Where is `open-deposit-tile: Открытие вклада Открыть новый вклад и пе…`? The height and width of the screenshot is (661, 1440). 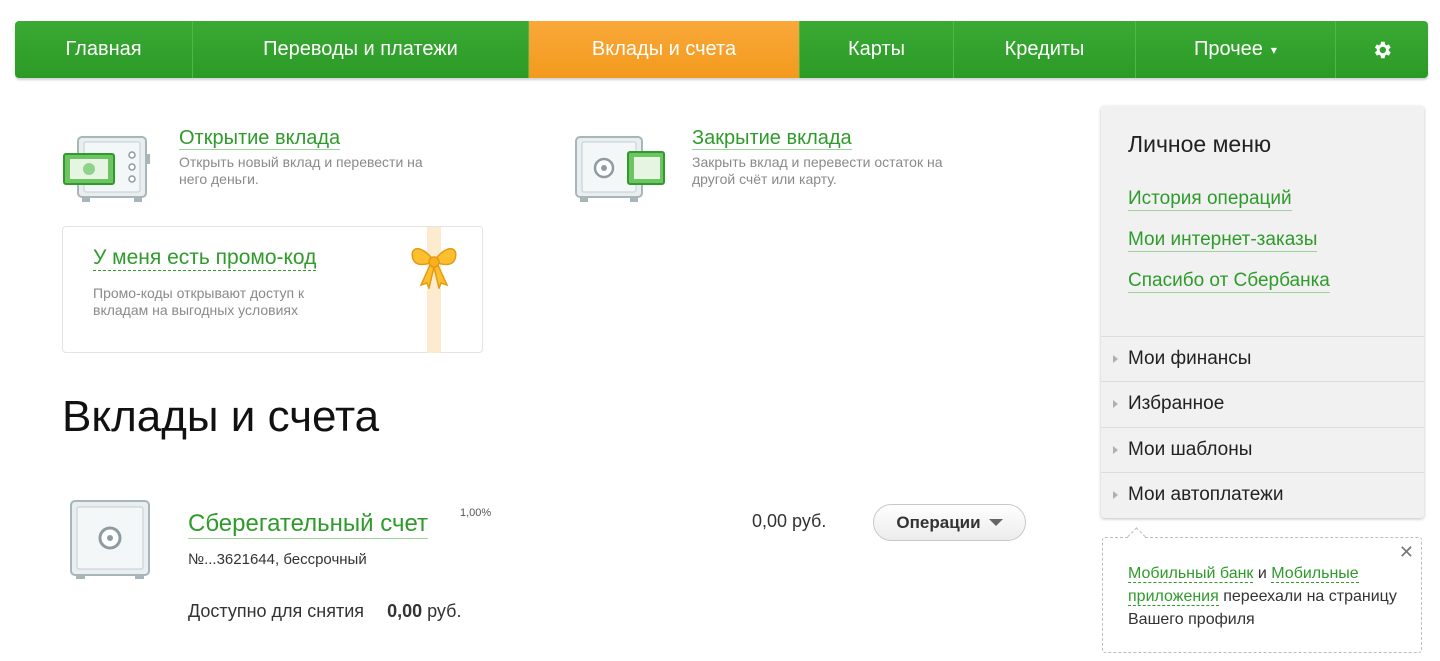 open-deposit-tile: Открытие вклада Открыть новый вклад и пе… is located at coordinates (253, 163).